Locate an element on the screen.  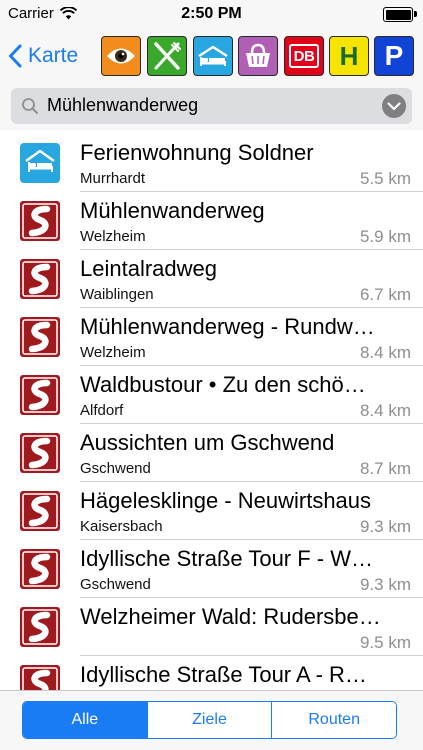
list-item-distance: 5.9 km is located at coordinates (385, 236).